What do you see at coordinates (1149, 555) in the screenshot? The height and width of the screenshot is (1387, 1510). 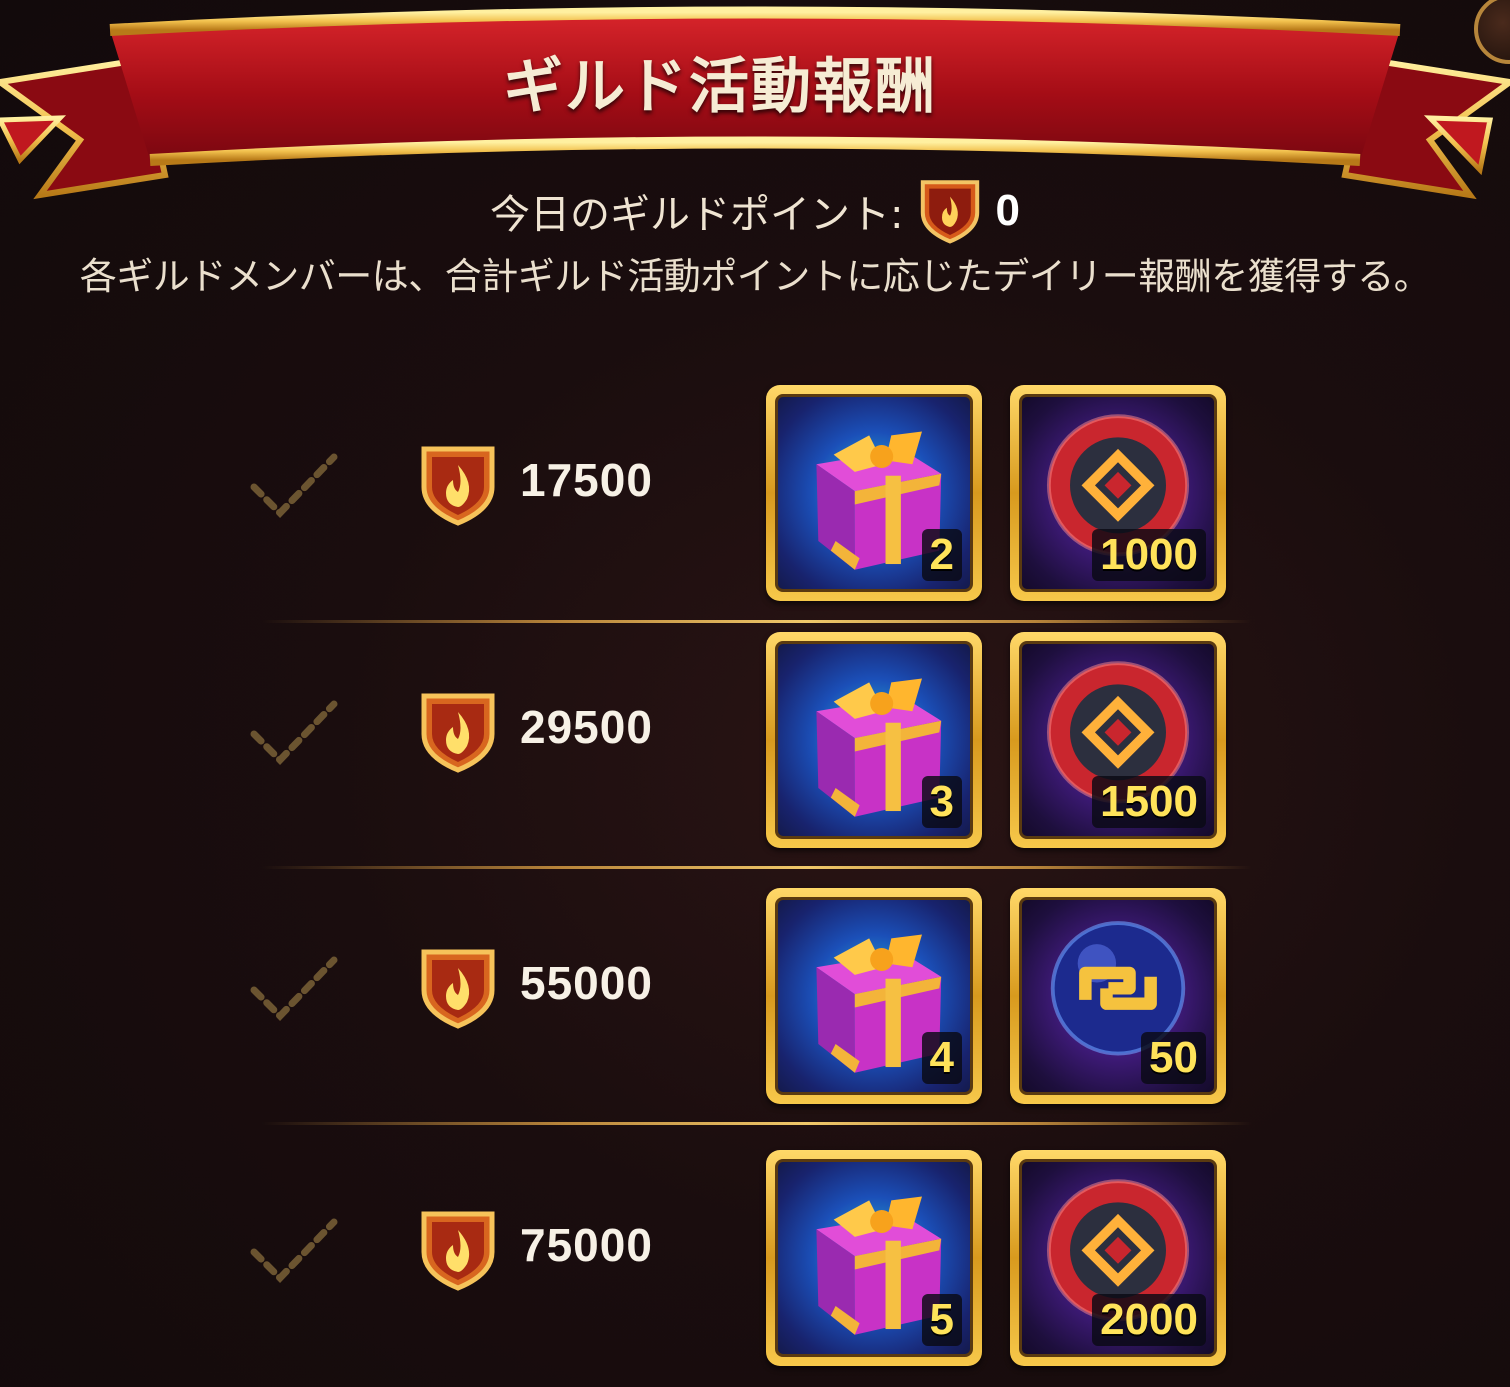 I see `reward-quantity: 1000` at bounding box center [1149, 555].